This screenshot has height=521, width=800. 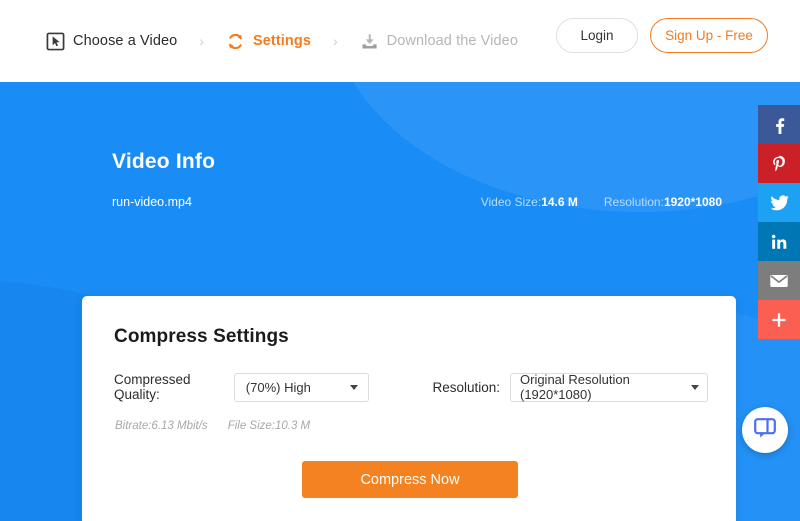 I want to click on step-settings: Settings, so click(x=268, y=41).